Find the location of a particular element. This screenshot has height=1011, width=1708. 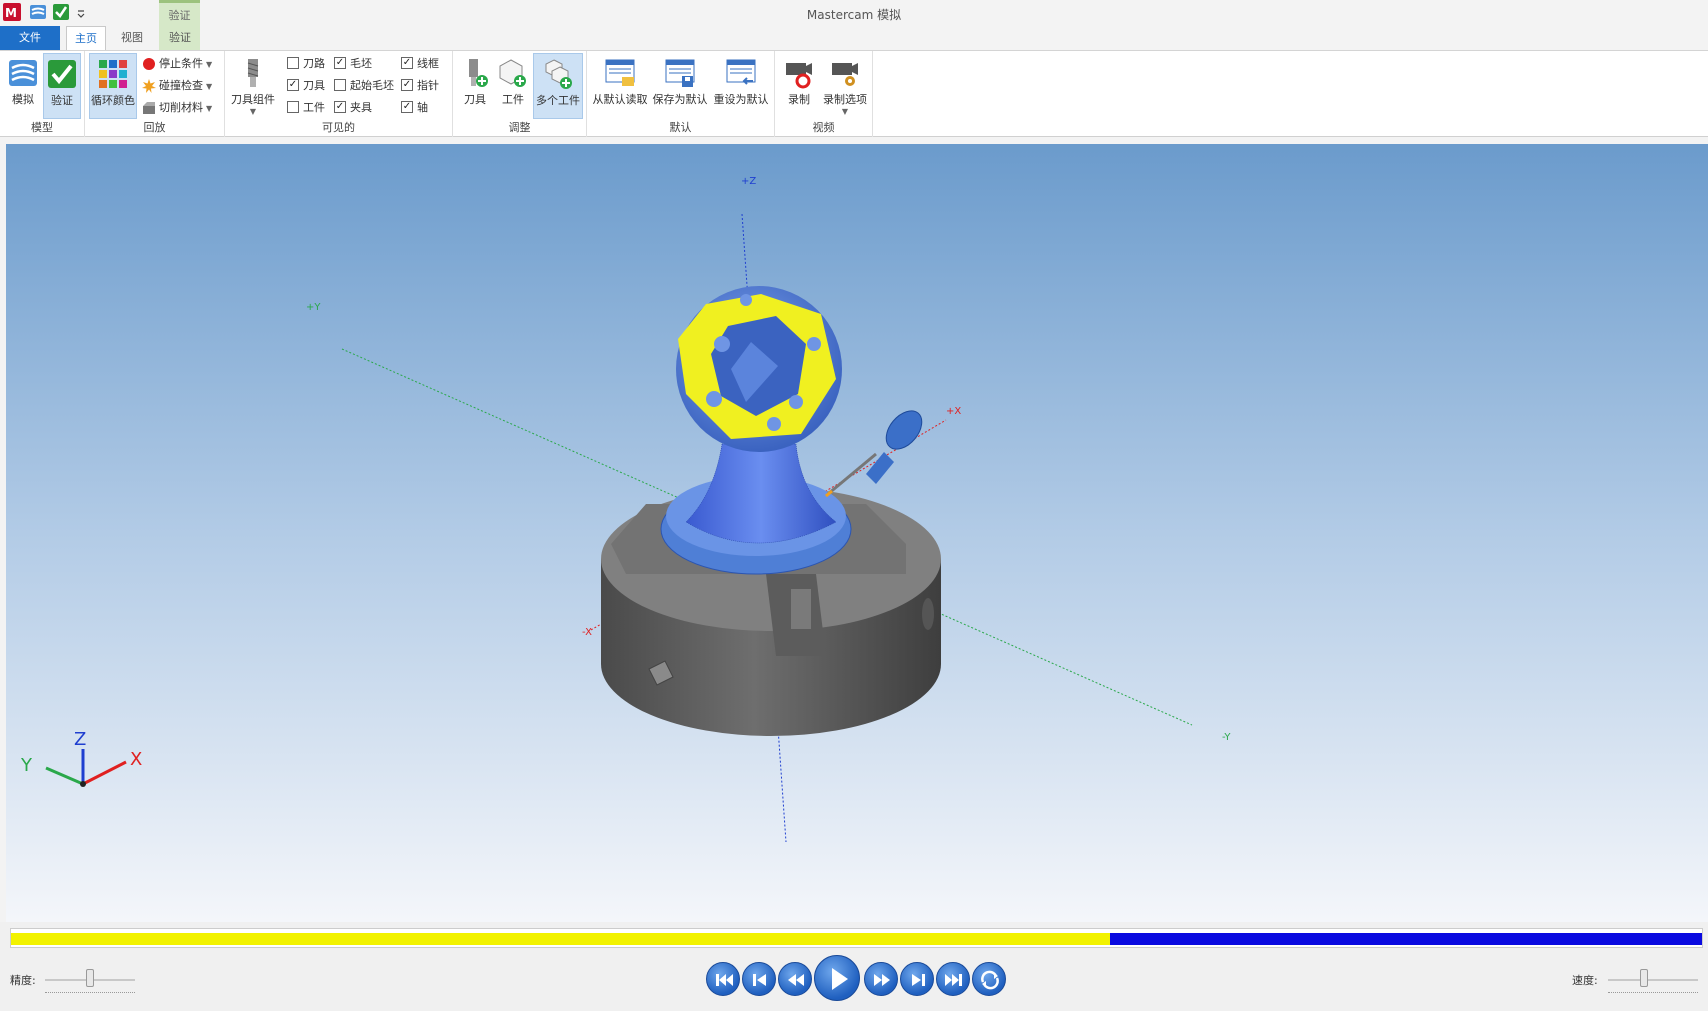

go-to-start-button is located at coordinates (723, 979).